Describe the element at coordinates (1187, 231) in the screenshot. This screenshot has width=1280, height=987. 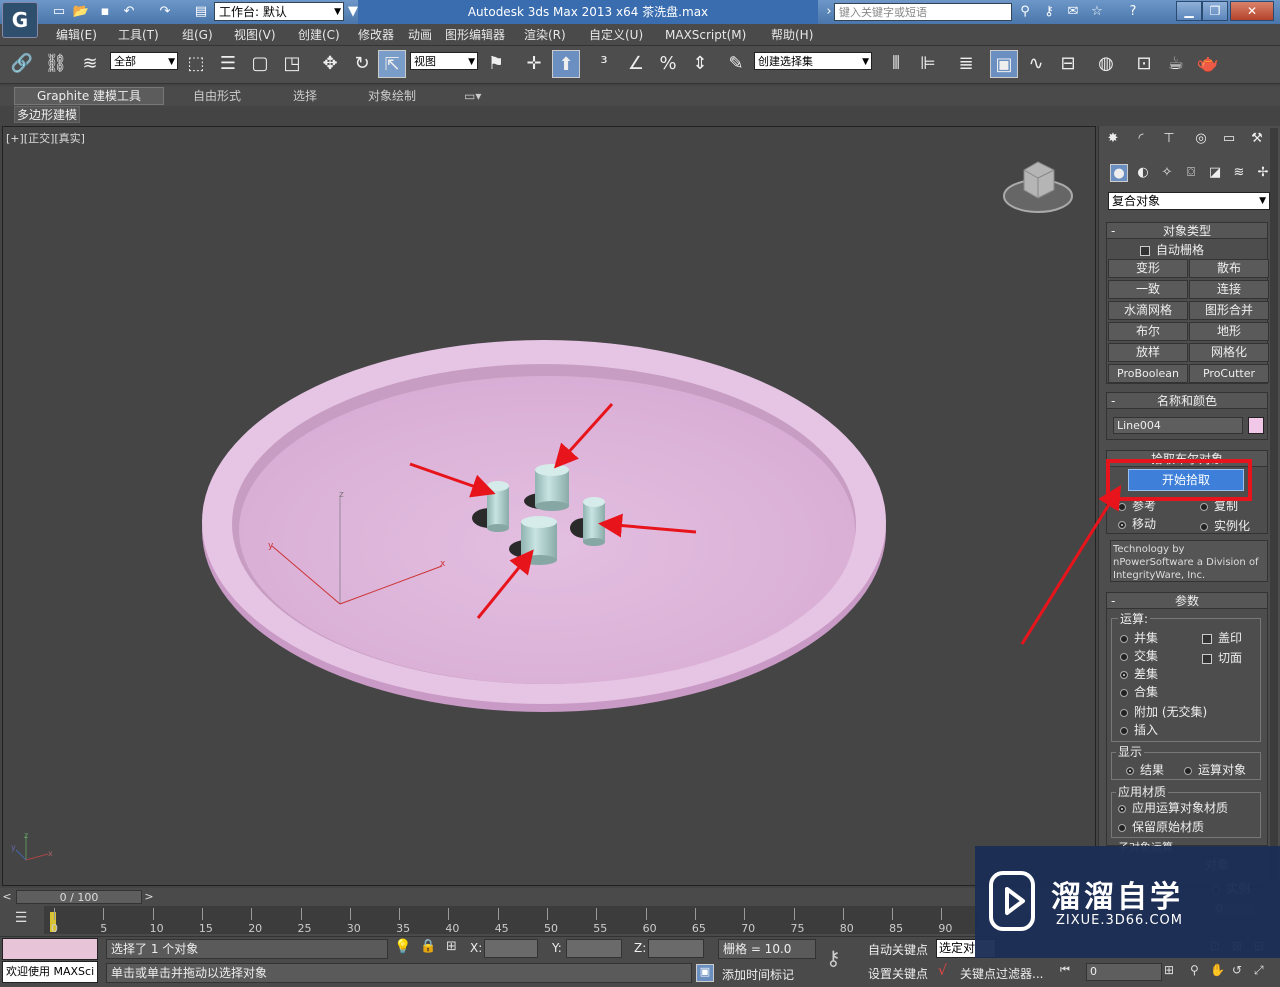
I see `rollout-header: - 对象类型` at that location.